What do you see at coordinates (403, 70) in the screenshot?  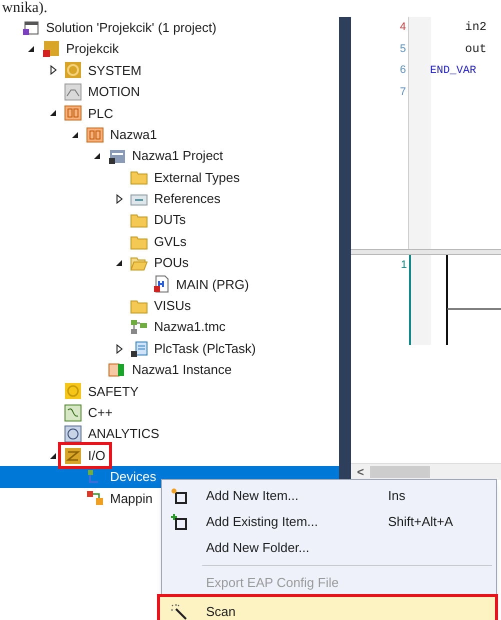 I see `line-number: 6` at bounding box center [403, 70].